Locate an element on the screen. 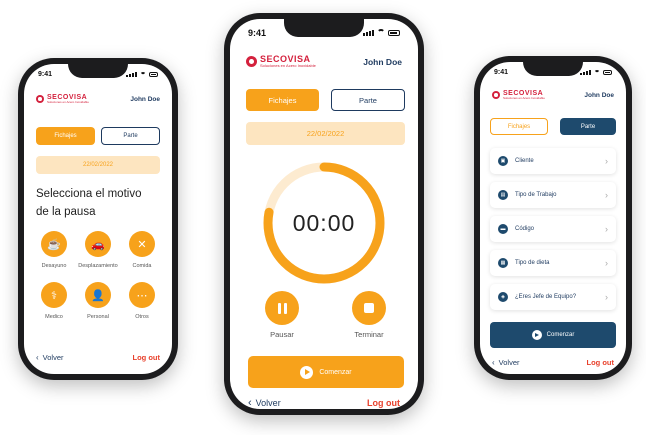 Image resolution: width=646 pixels, height=435 pixels. stop-button is located at coordinates (369, 308).